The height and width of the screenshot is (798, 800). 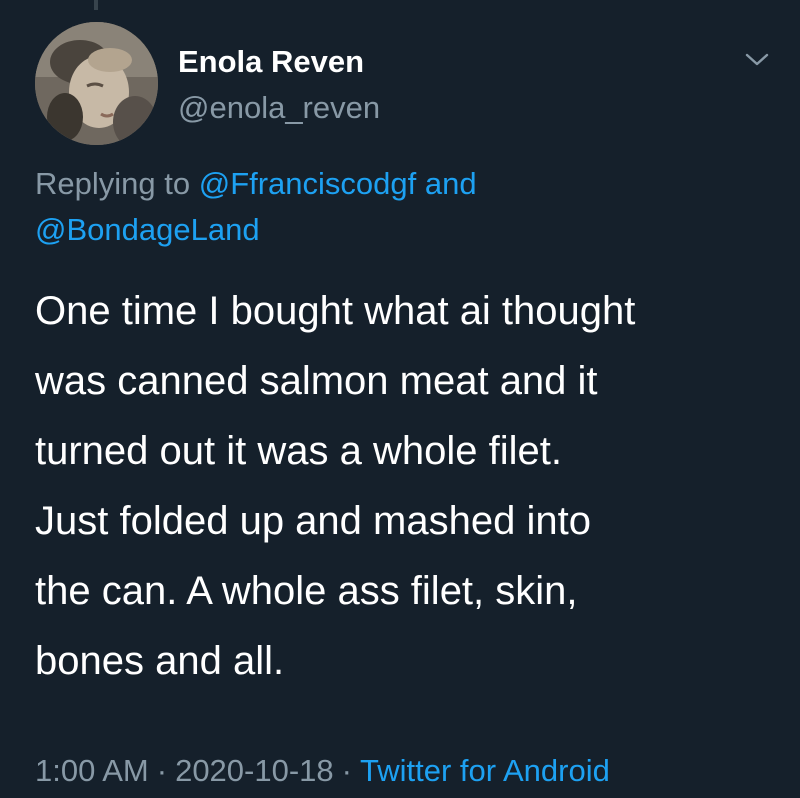 I want to click on thread-connector-line, so click(x=96, y=5).